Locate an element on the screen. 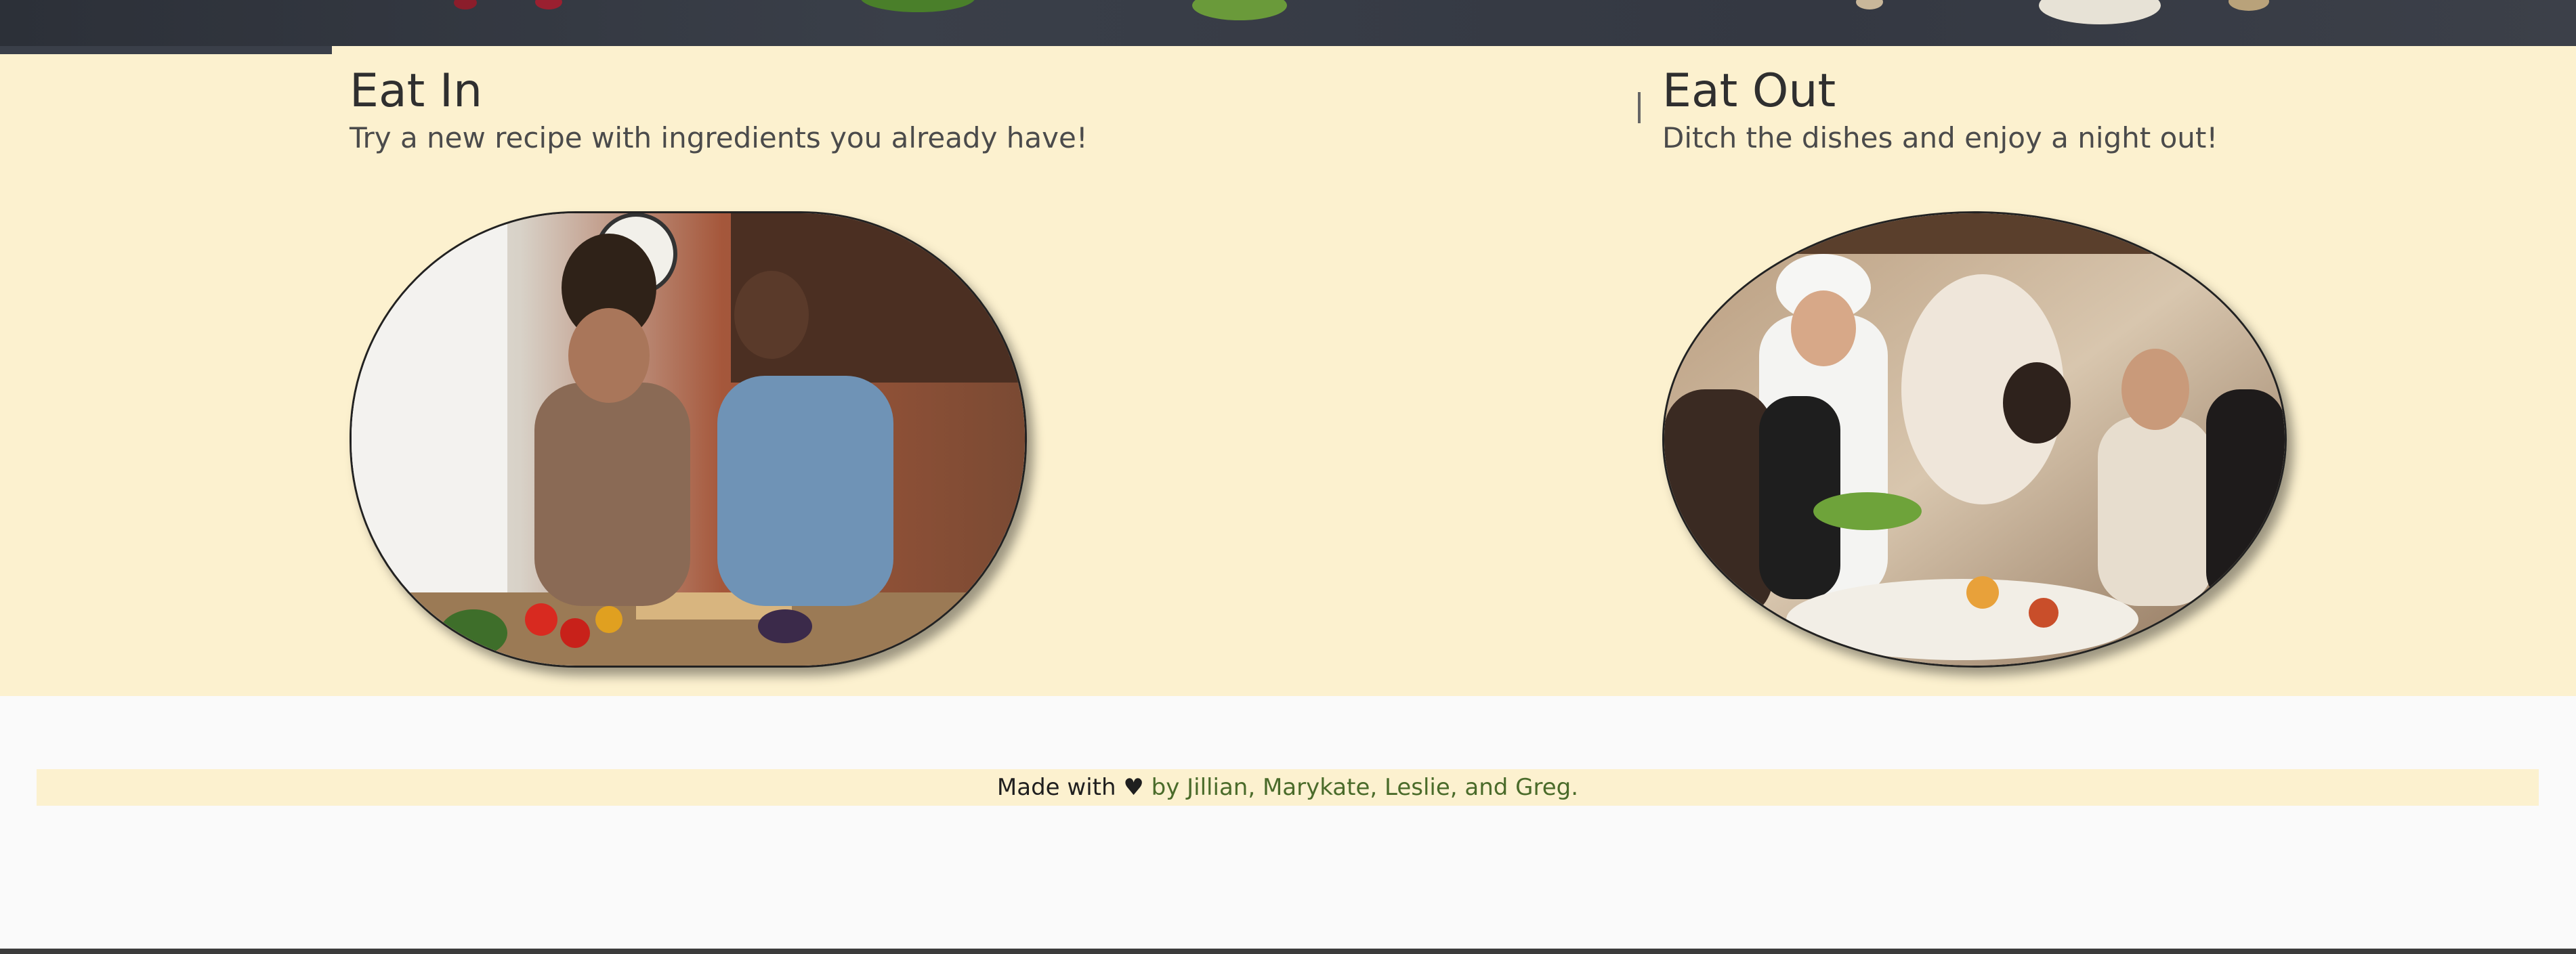 Image resolution: width=2576 pixels, height=954 pixels. eat-out-title: Eat Out is located at coordinates (1940, 92).